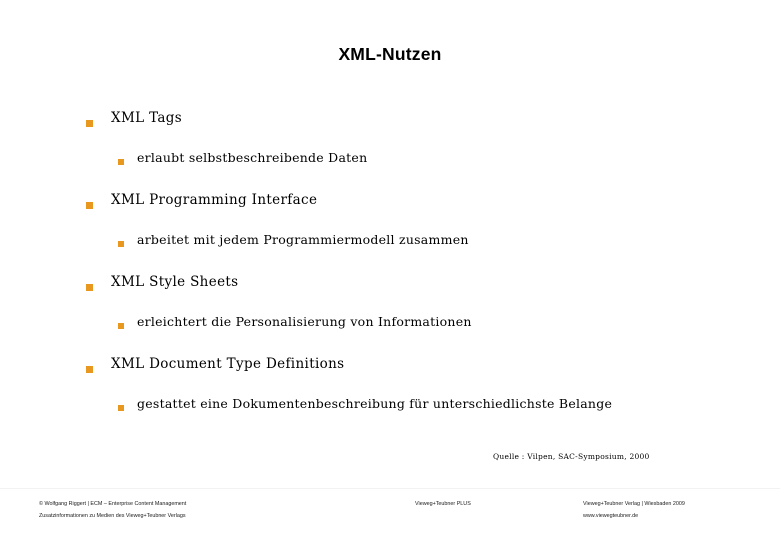 This screenshot has height=541, width=780. Describe the element at coordinates (147, 118) in the screenshot. I see `list-item-label: XML Tags` at that location.